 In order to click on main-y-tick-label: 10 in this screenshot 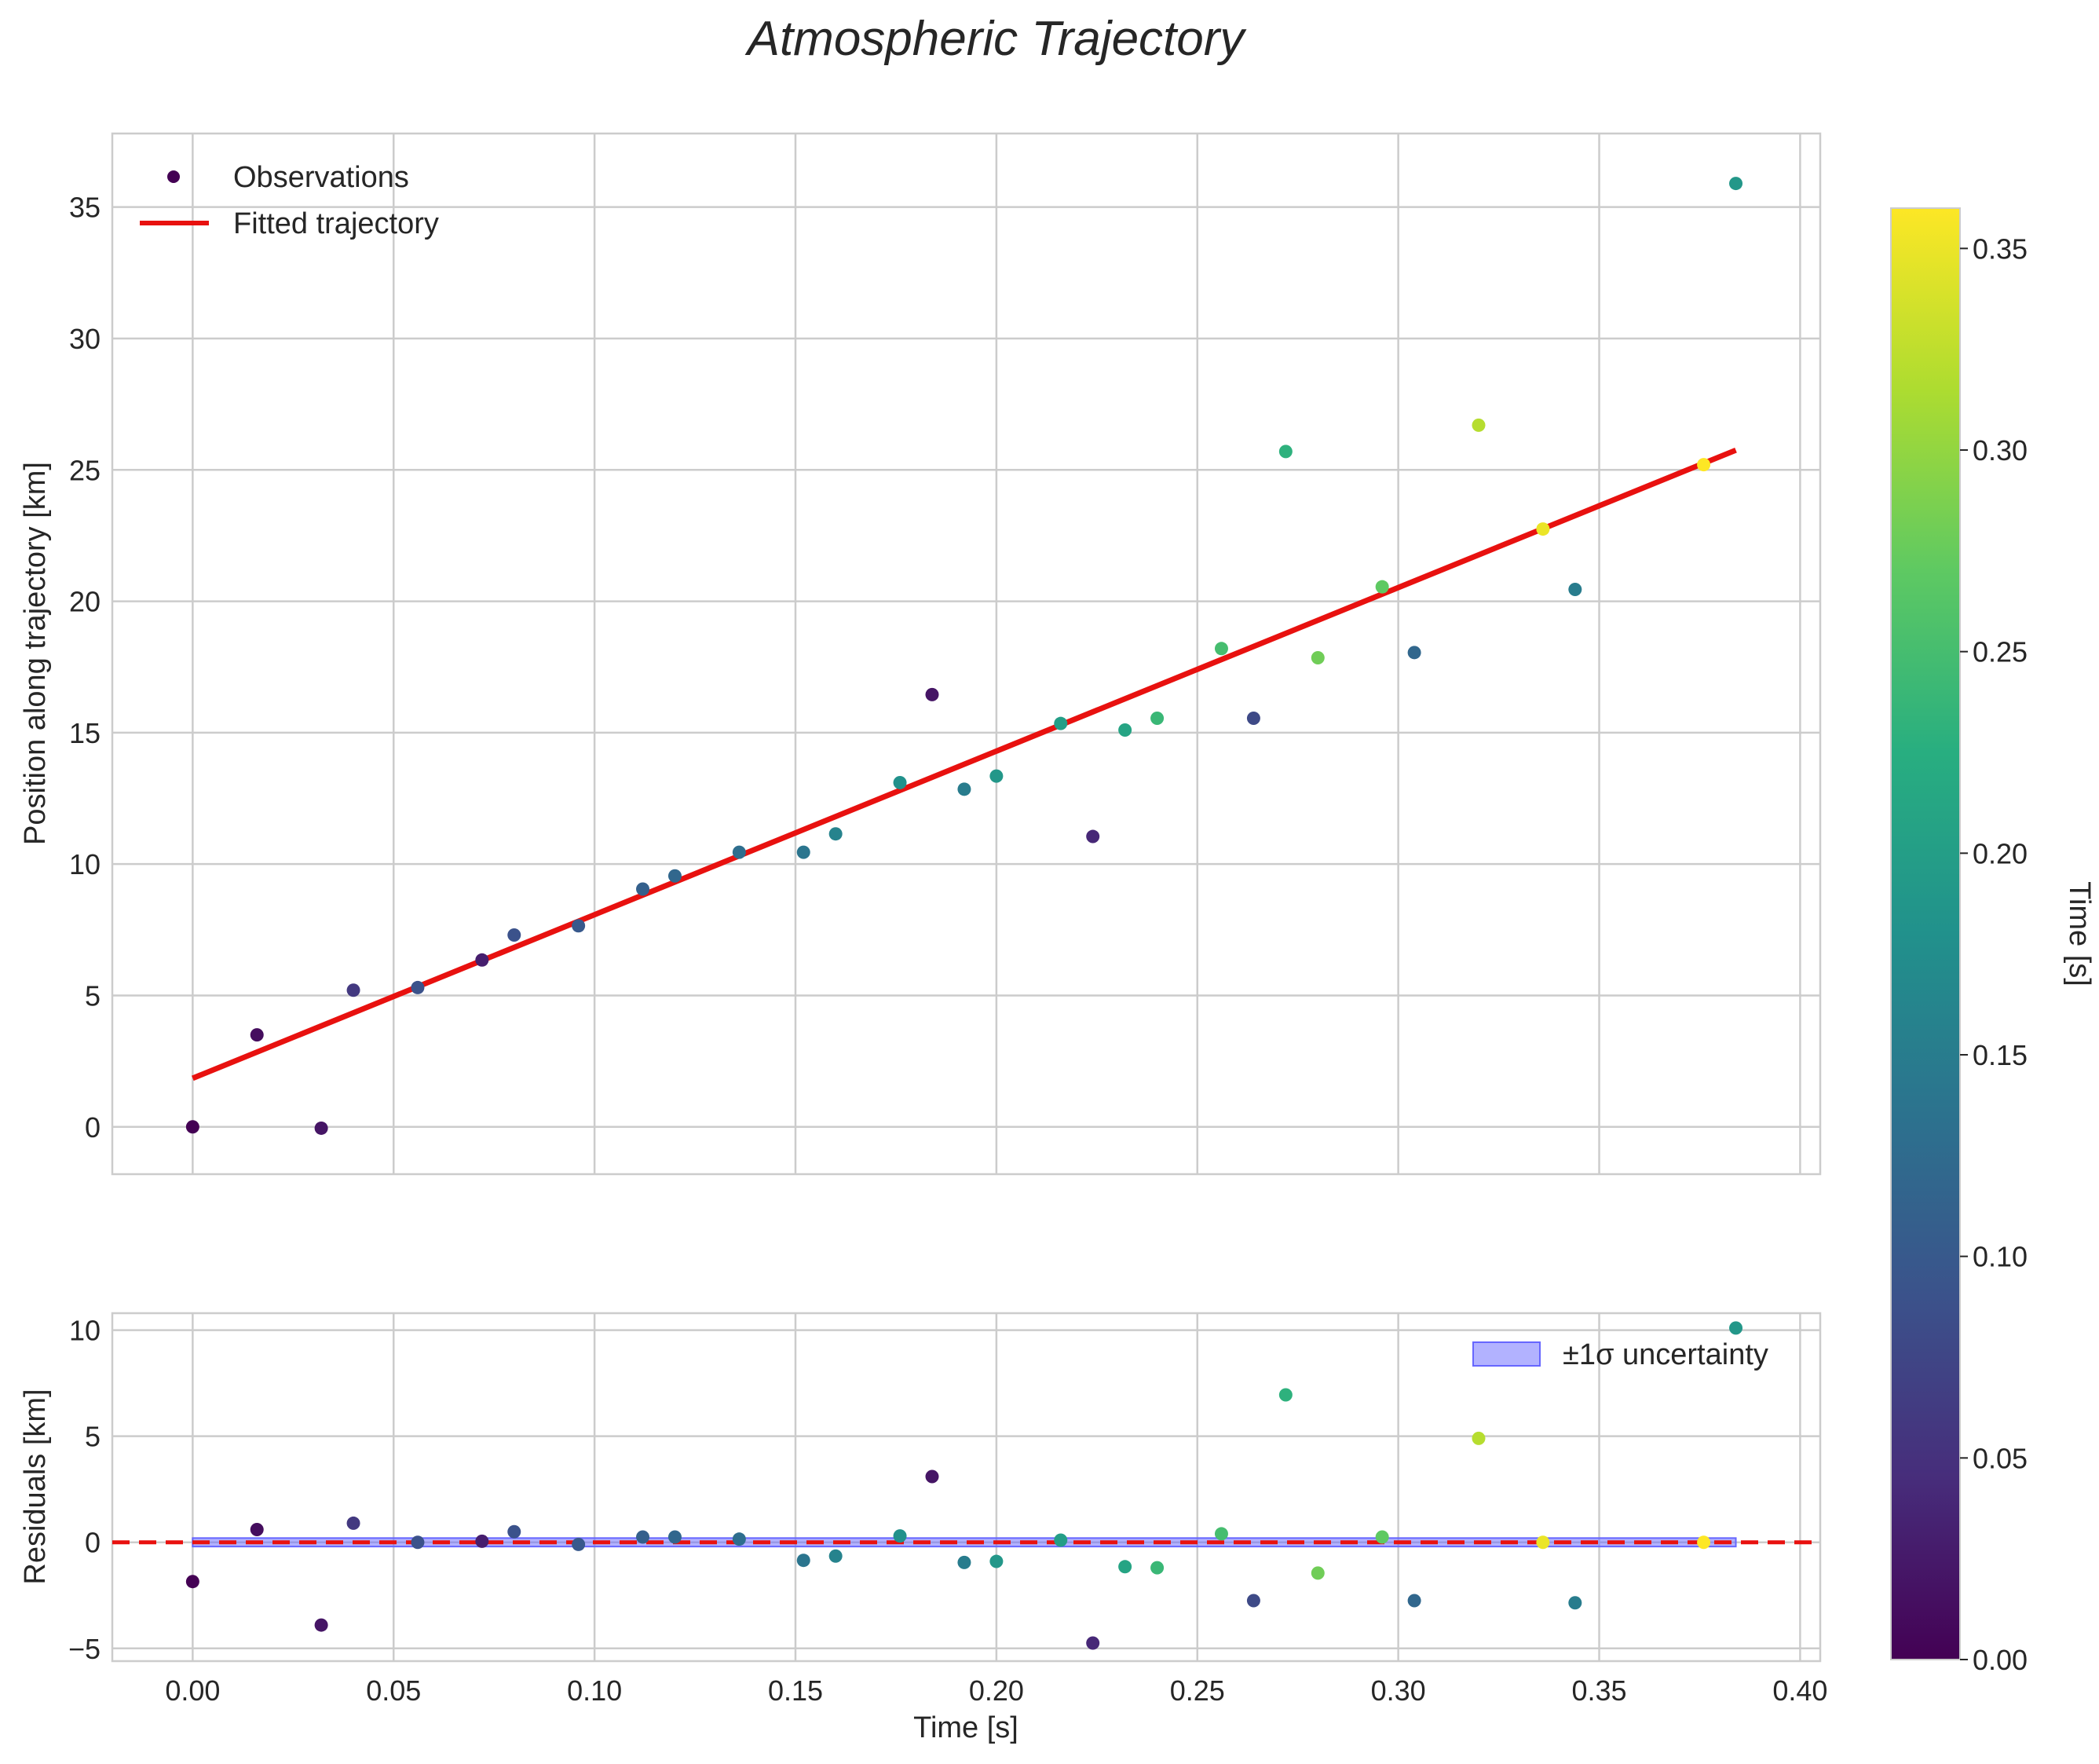, I will do `click(85, 864)`.